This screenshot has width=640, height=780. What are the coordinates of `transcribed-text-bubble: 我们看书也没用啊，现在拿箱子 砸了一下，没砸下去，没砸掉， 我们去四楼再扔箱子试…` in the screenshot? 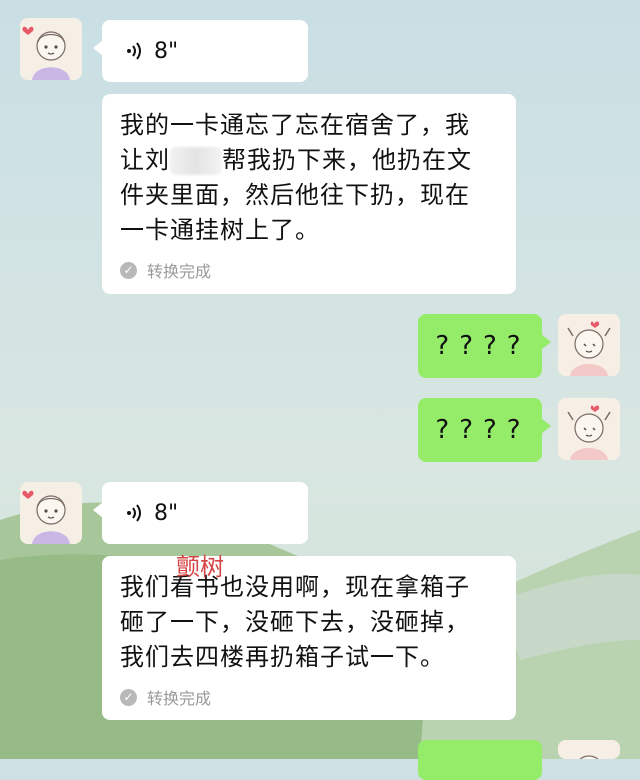 It's located at (309, 638).